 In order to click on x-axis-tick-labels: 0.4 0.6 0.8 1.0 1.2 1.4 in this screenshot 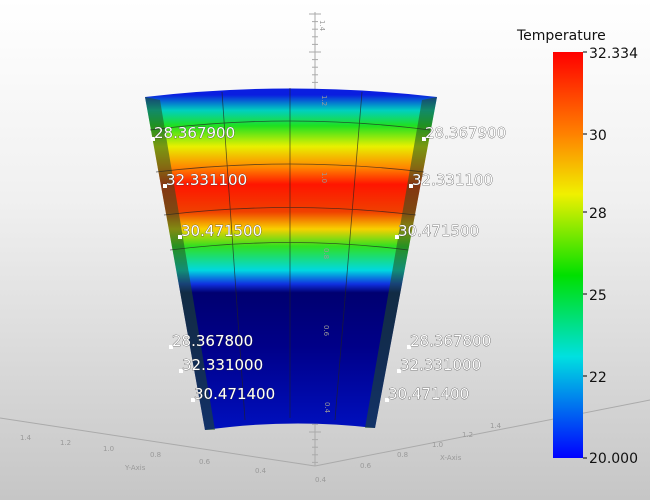, I will do `click(408, 453)`.